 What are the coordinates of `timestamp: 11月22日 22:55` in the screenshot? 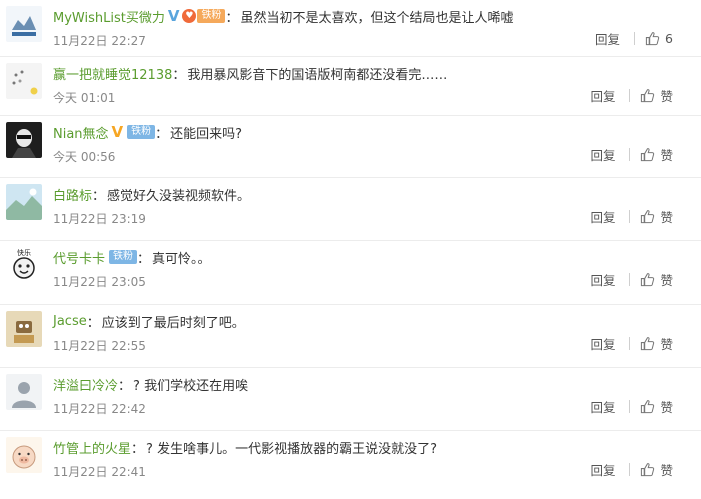 It's located at (99, 346).